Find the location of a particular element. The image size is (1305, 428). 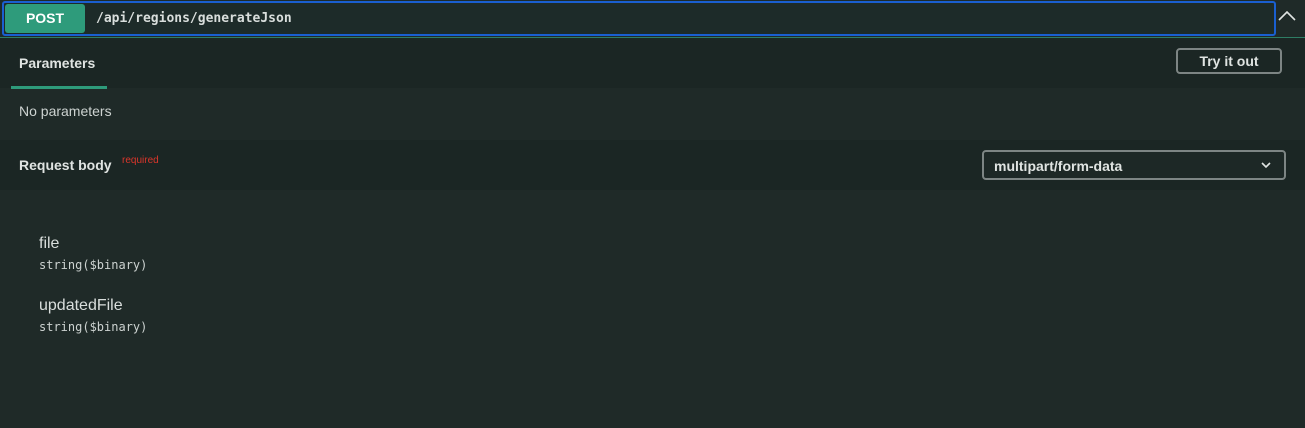

field-name-updatedfile: updatedFile is located at coordinates (81, 305).